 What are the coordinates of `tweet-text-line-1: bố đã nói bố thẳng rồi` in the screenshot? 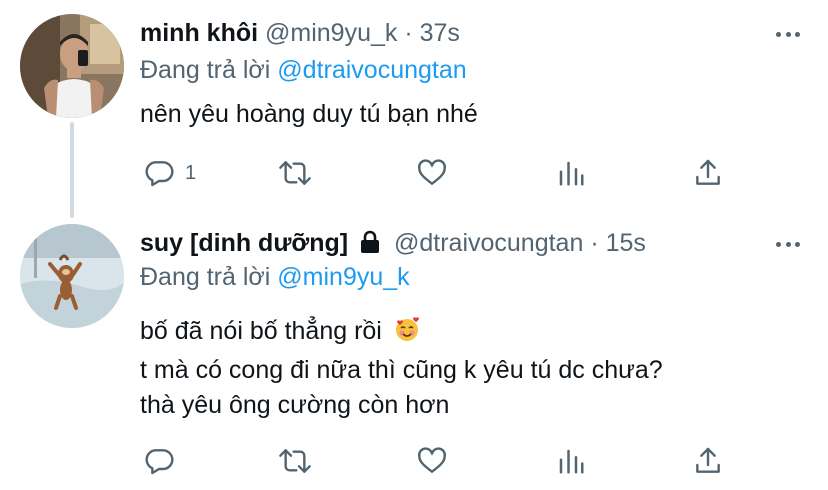 It's located at (261, 331).